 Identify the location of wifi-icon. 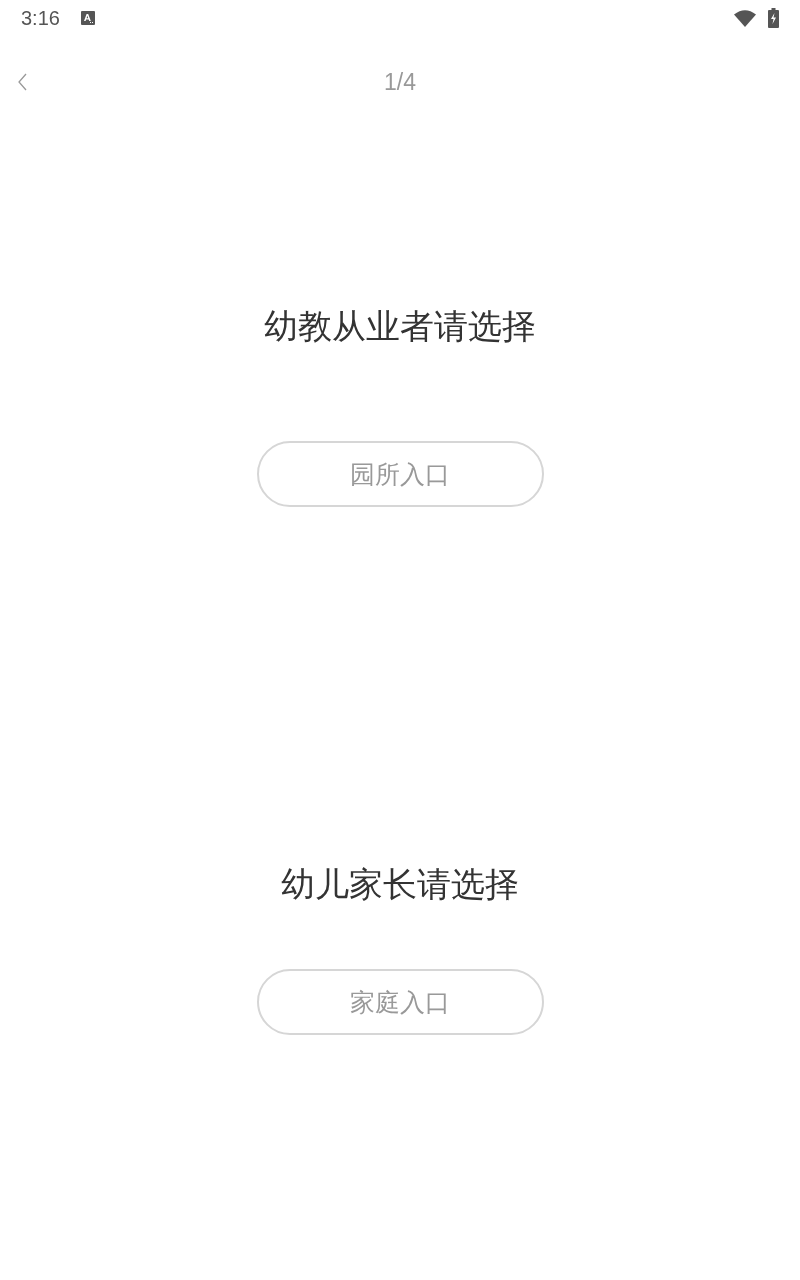
(745, 18).